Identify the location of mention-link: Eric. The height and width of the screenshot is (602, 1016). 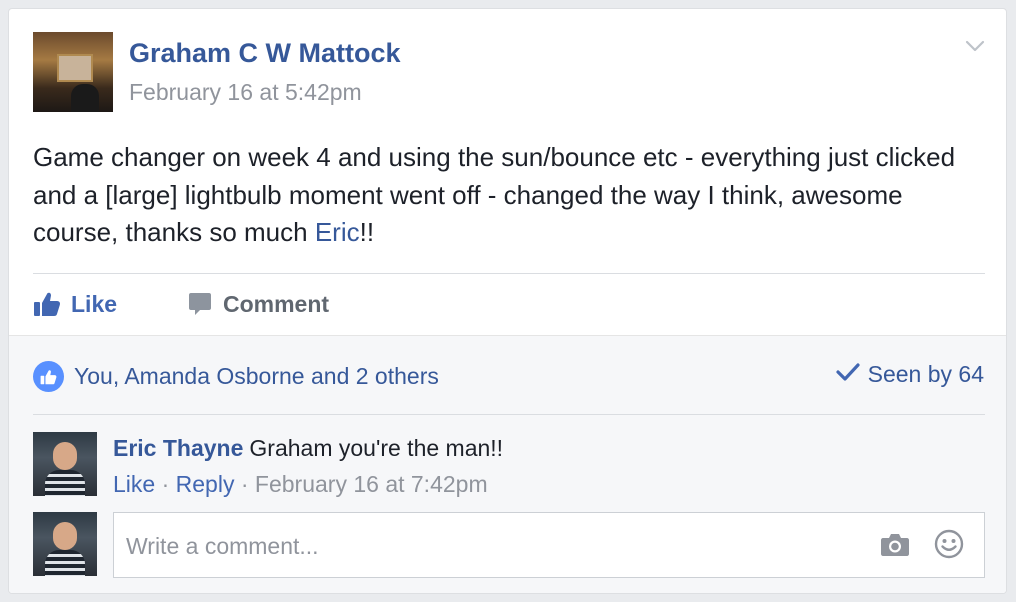
(337, 232).